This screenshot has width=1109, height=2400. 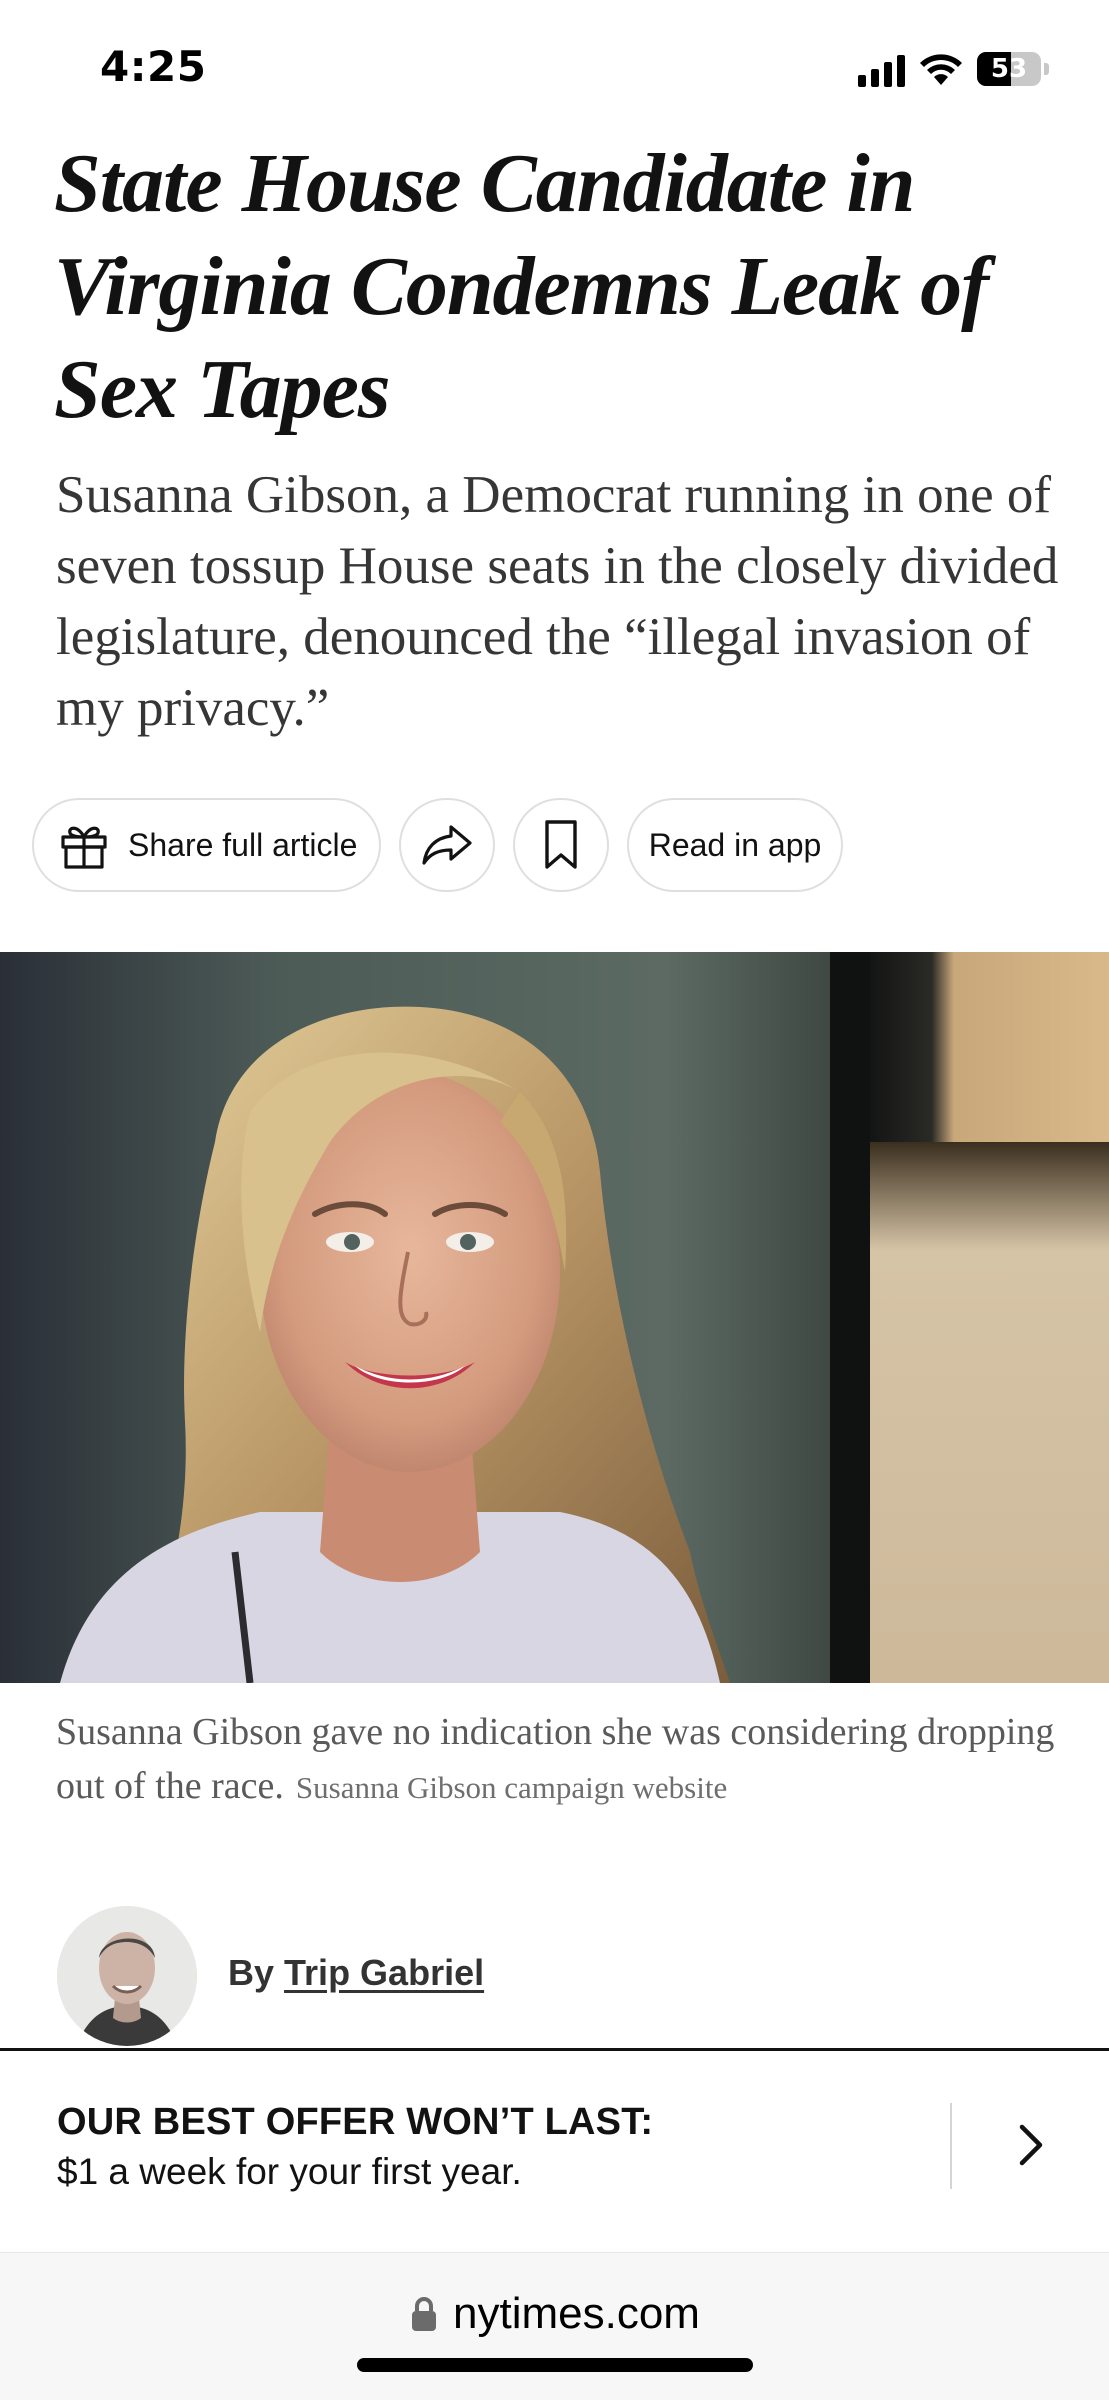 I want to click on status-icons: 53, so click(x=953, y=69).